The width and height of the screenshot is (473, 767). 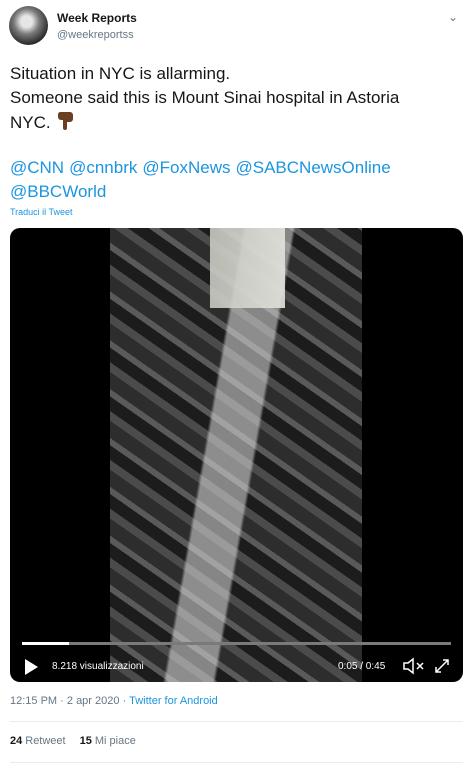 What do you see at coordinates (66, 123) in the screenshot?
I see `pointing-down-emoji` at bounding box center [66, 123].